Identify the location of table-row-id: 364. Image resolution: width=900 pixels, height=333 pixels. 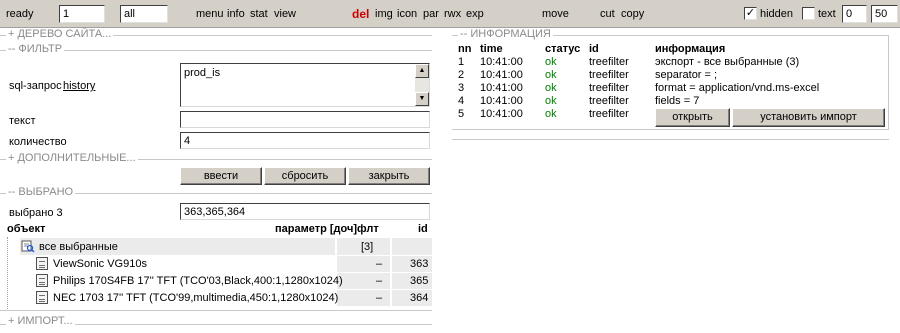
(419, 298).